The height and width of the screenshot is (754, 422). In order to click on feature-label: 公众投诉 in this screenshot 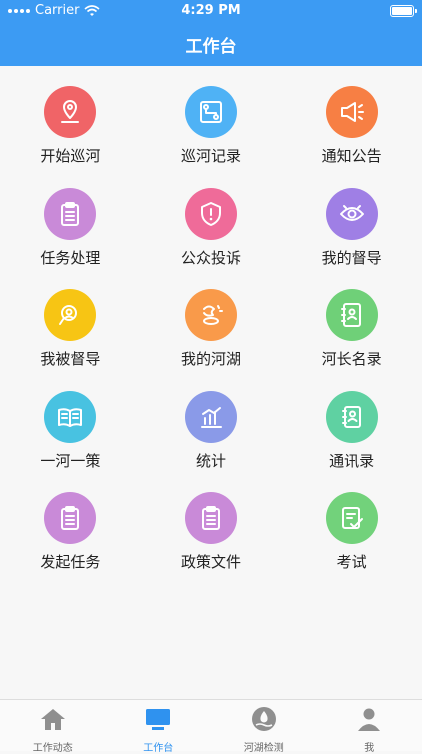, I will do `click(211, 257)`.